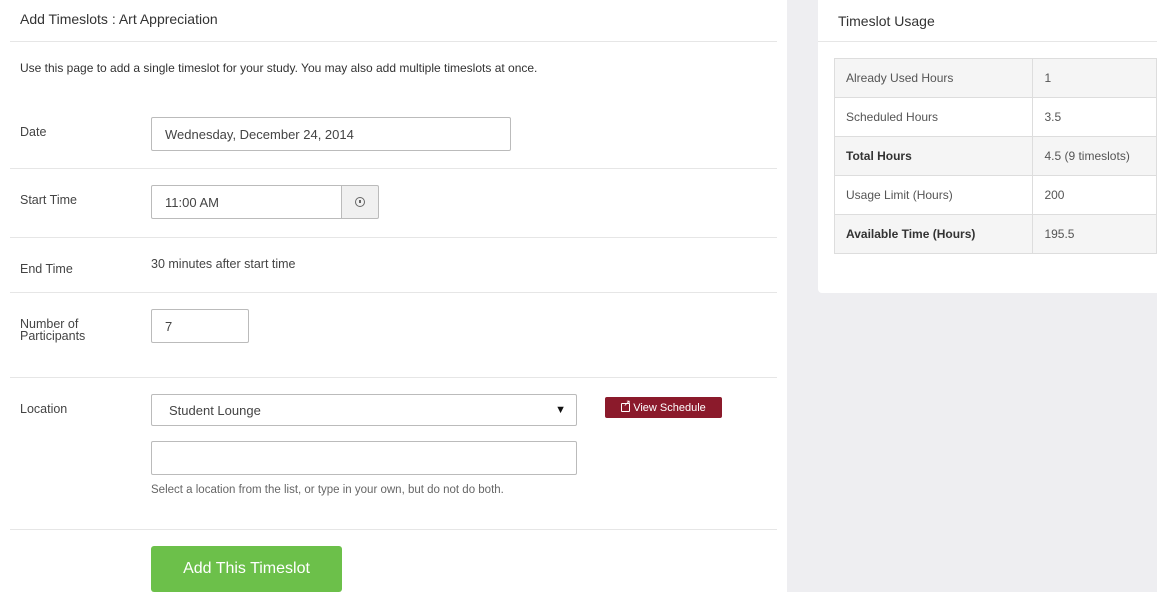  What do you see at coordinates (46, 269) in the screenshot?
I see `end-time-label: End Time` at bounding box center [46, 269].